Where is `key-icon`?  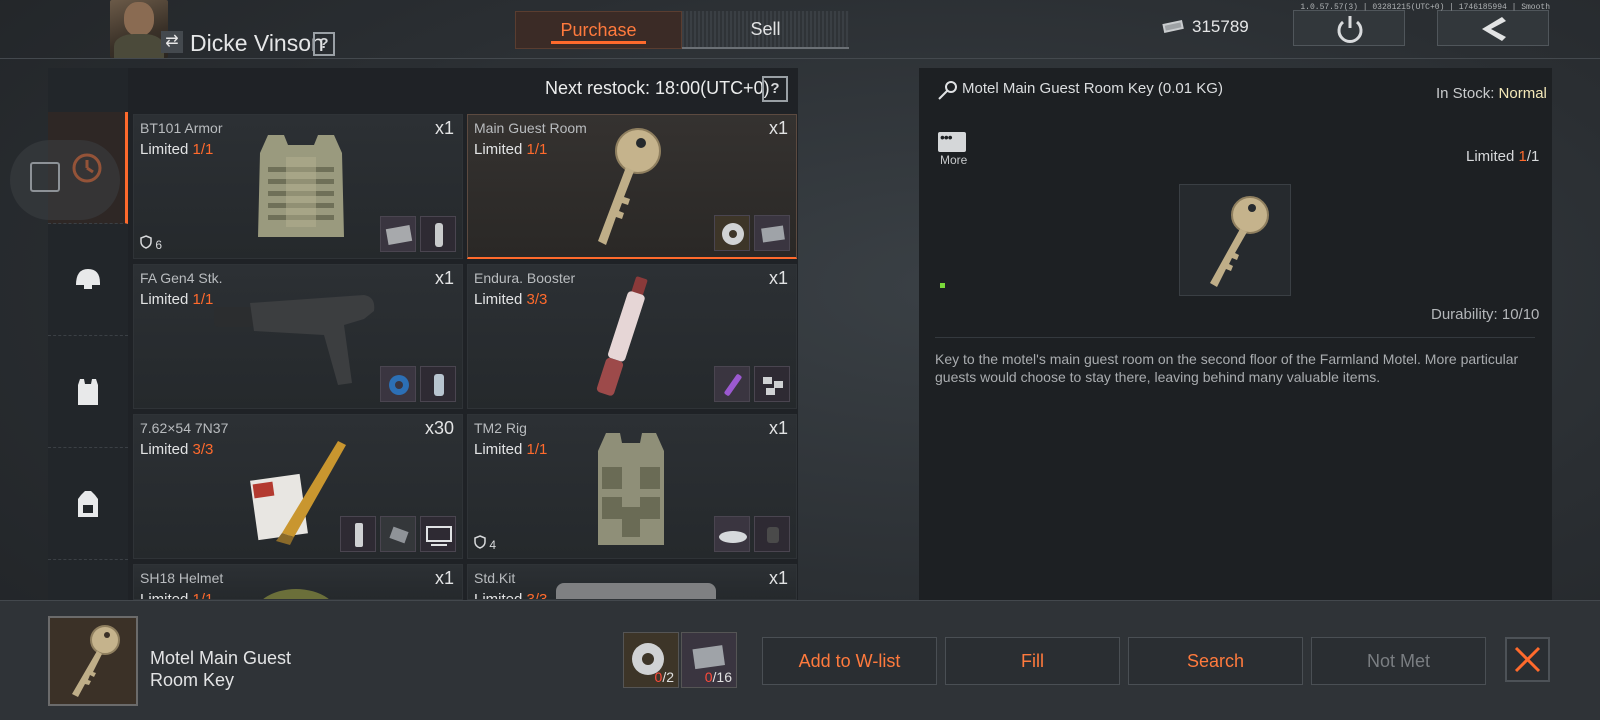
key-icon is located at coordinates (947, 90).